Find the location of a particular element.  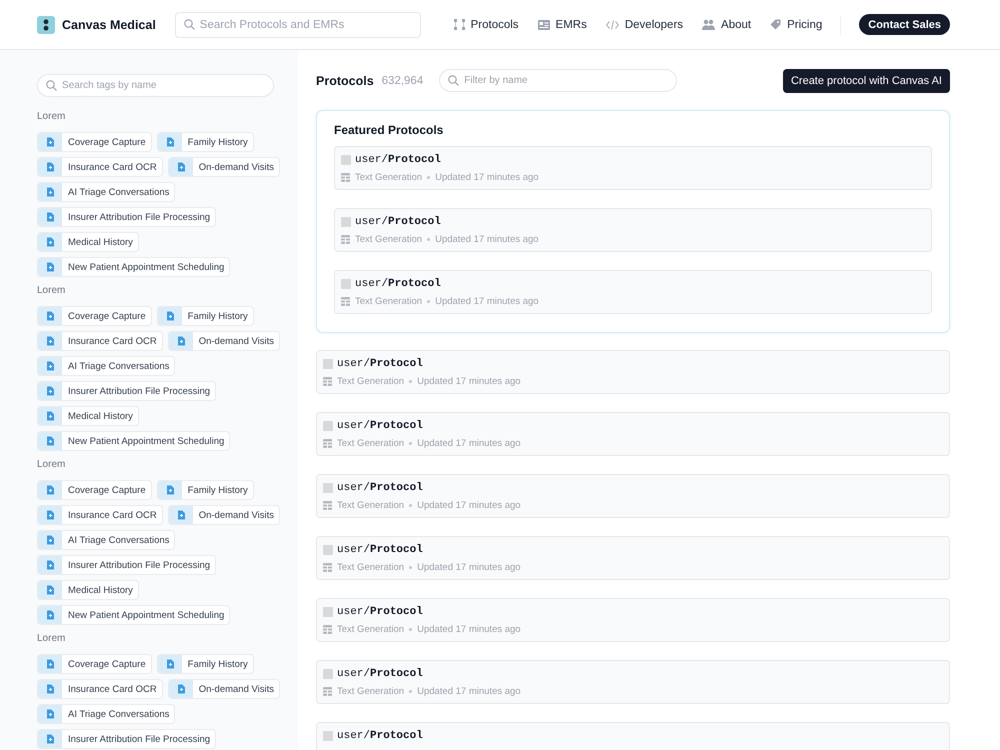

create-protocol-button: Create protocol with Canvas AI is located at coordinates (866, 80).